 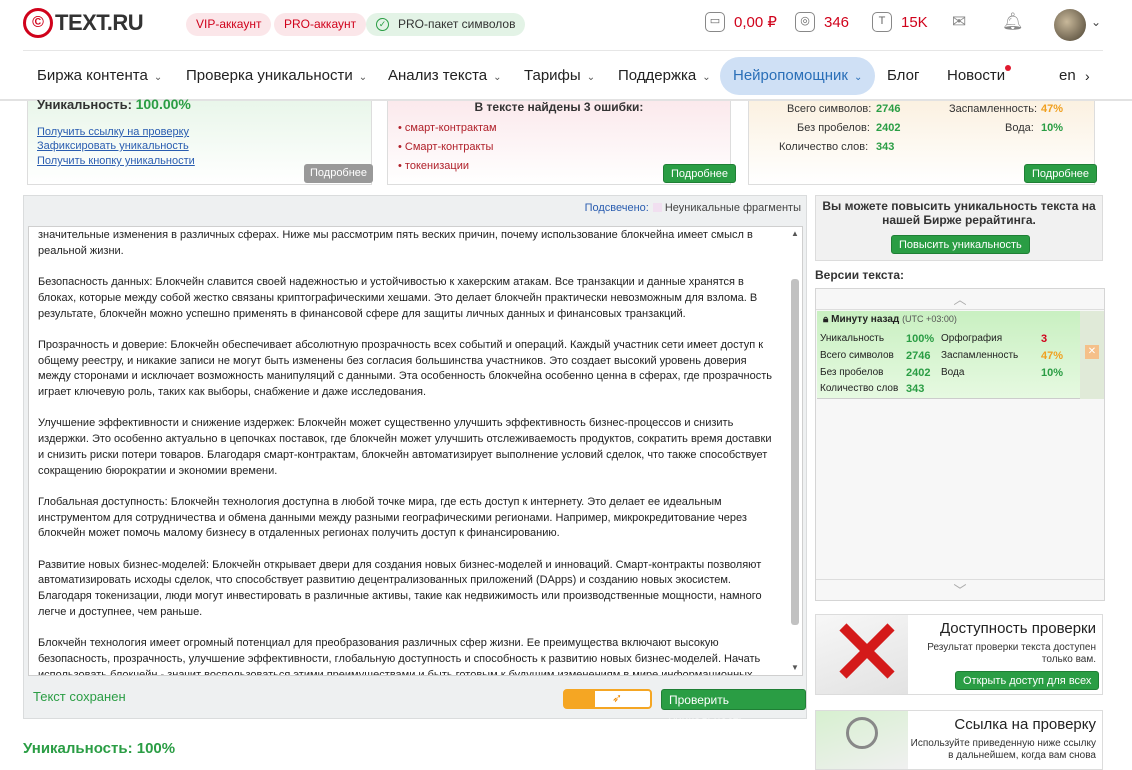 I want to click on error-item: • смарт-контрактам, so click(x=447, y=128).